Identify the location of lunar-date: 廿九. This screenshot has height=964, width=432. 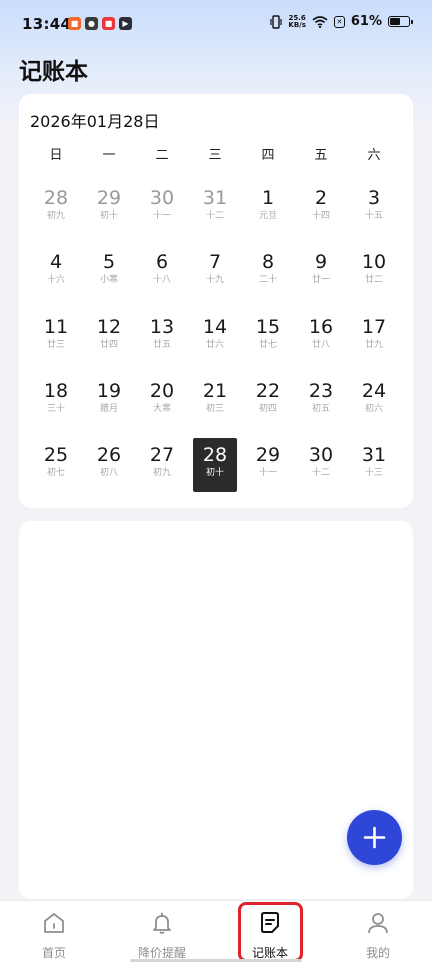
(373, 345).